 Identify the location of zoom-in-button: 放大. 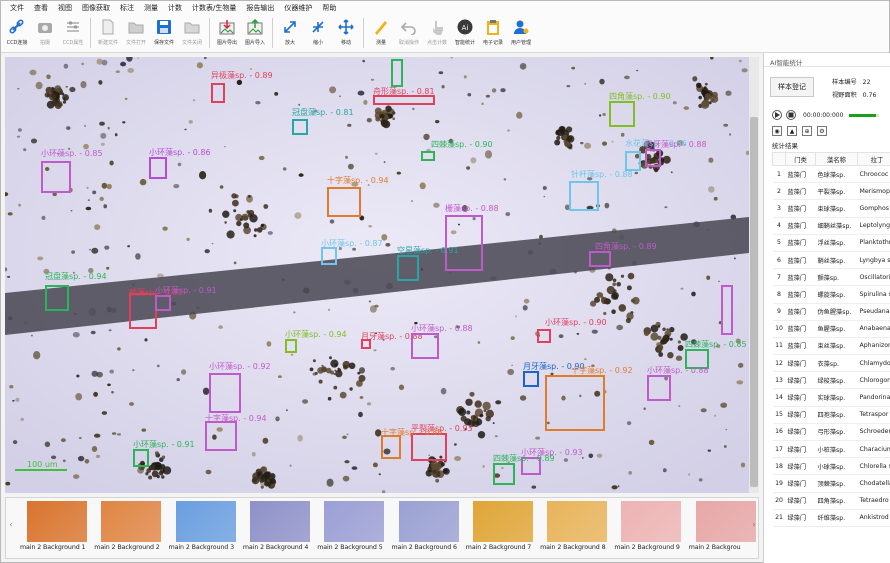
(290, 33).